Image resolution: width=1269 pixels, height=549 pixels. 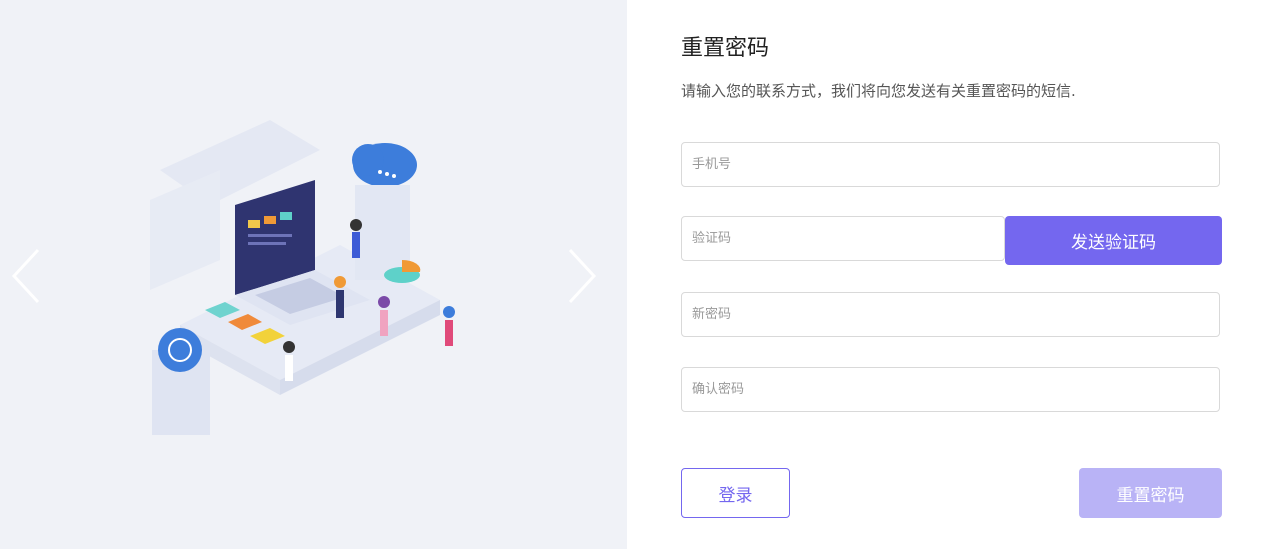 What do you see at coordinates (735, 493) in the screenshot?
I see `login-button: 登录` at bounding box center [735, 493].